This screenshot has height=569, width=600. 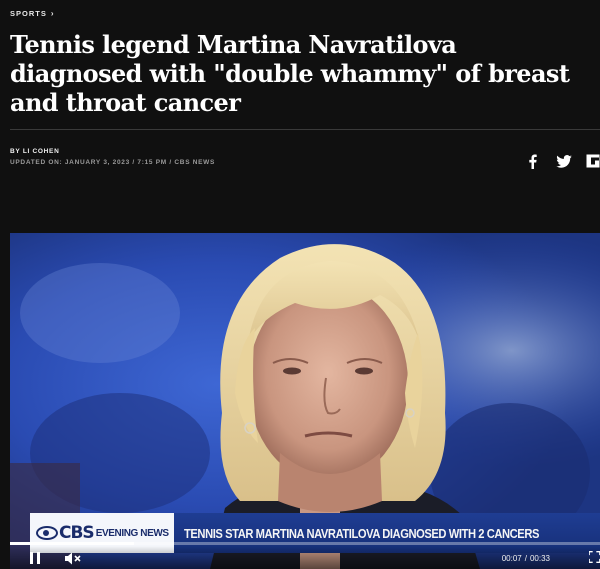 I want to click on chevron-right-icon: ›, so click(x=52, y=13).